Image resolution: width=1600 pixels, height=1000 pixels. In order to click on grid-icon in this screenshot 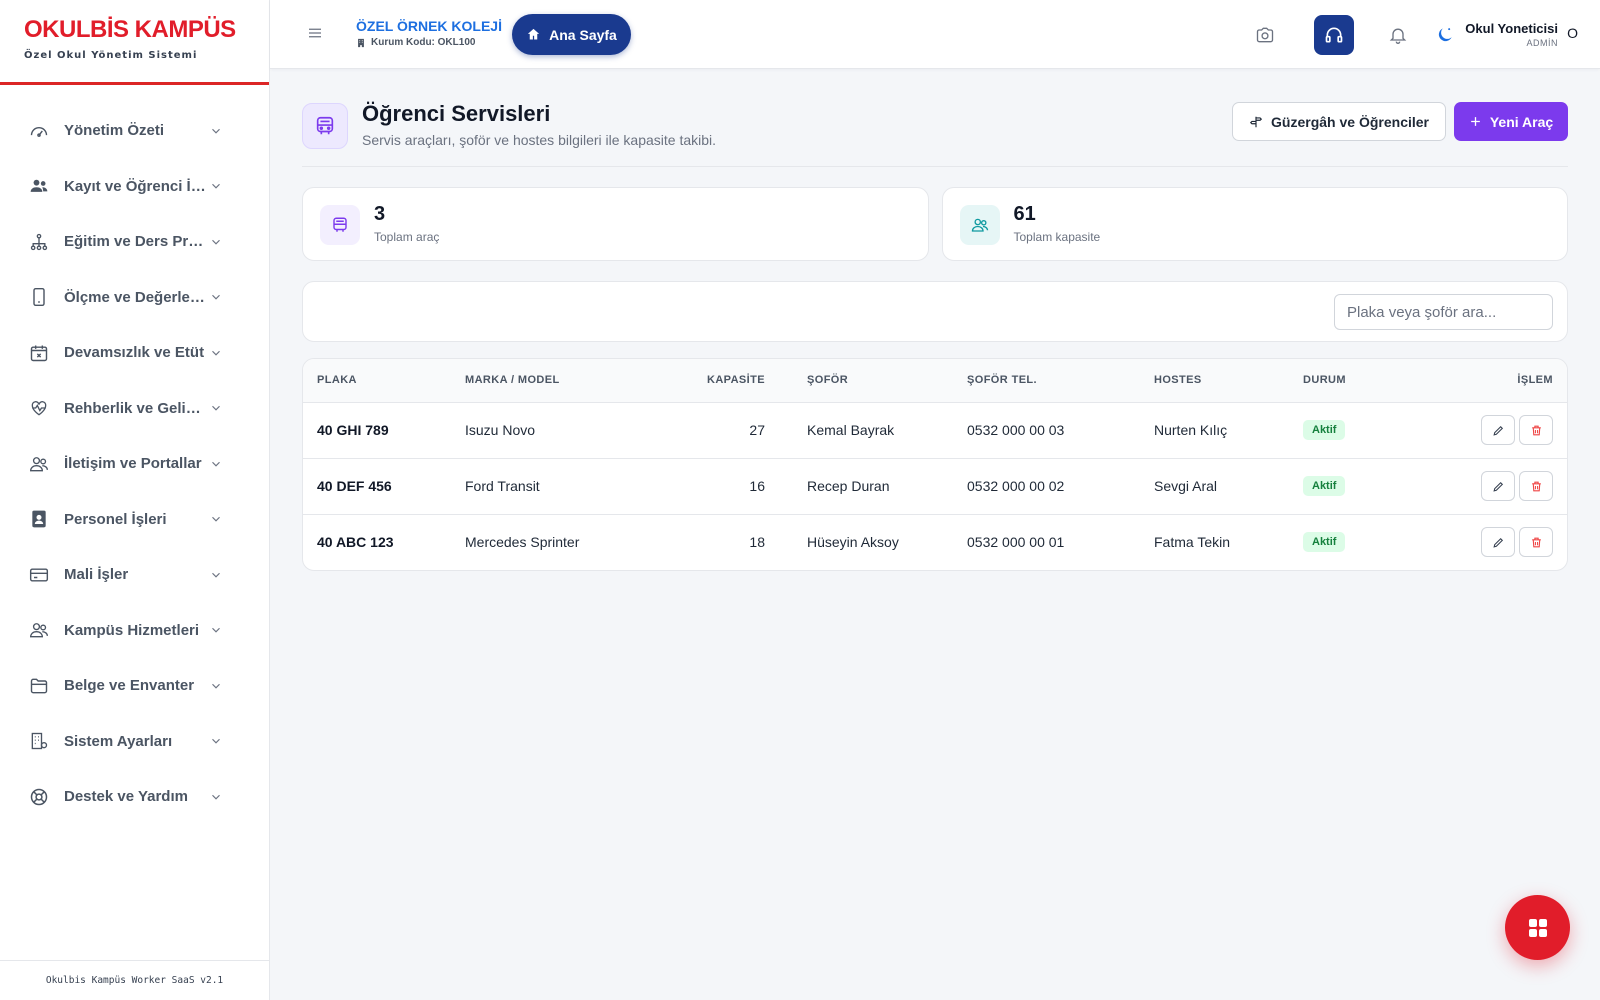, I will do `click(1537, 927)`.